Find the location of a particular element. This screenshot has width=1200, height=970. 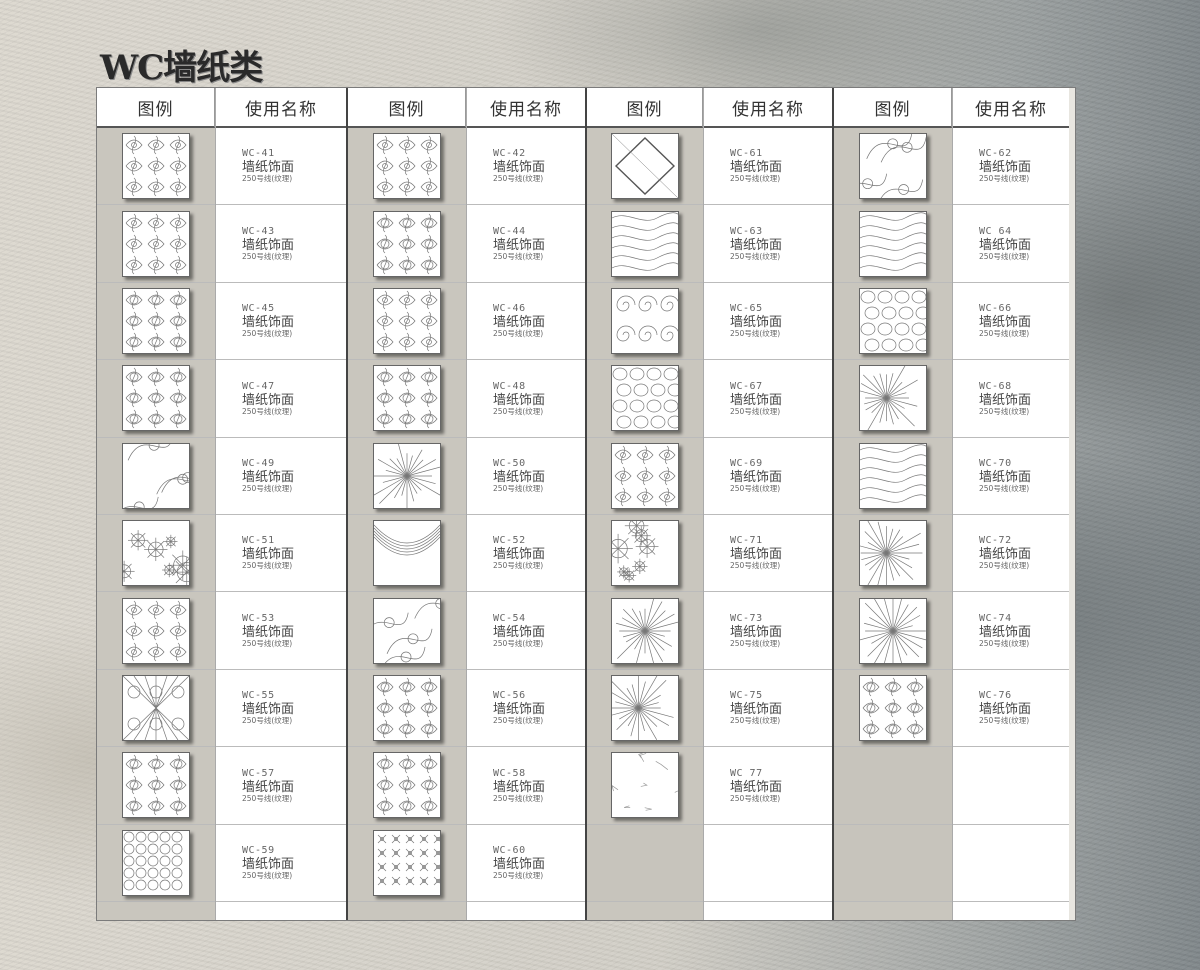

item-name-block: WC-68 墙纸饰面 250号线(纹理) is located at coordinates (1005, 398).